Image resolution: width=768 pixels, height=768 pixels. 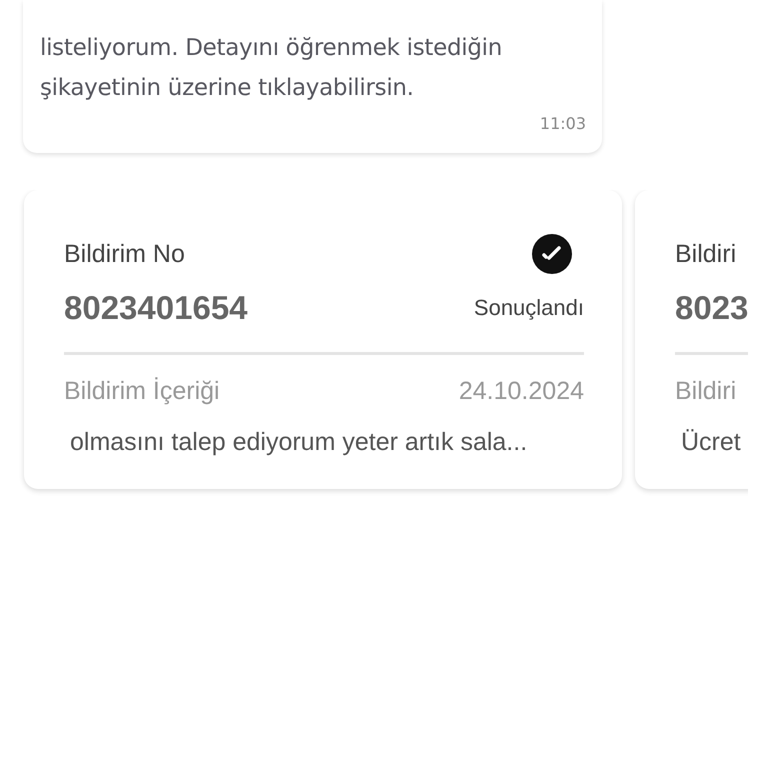 What do you see at coordinates (711, 308) in the screenshot?
I see `complaint-number: 8023` at bounding box center [711, 308].